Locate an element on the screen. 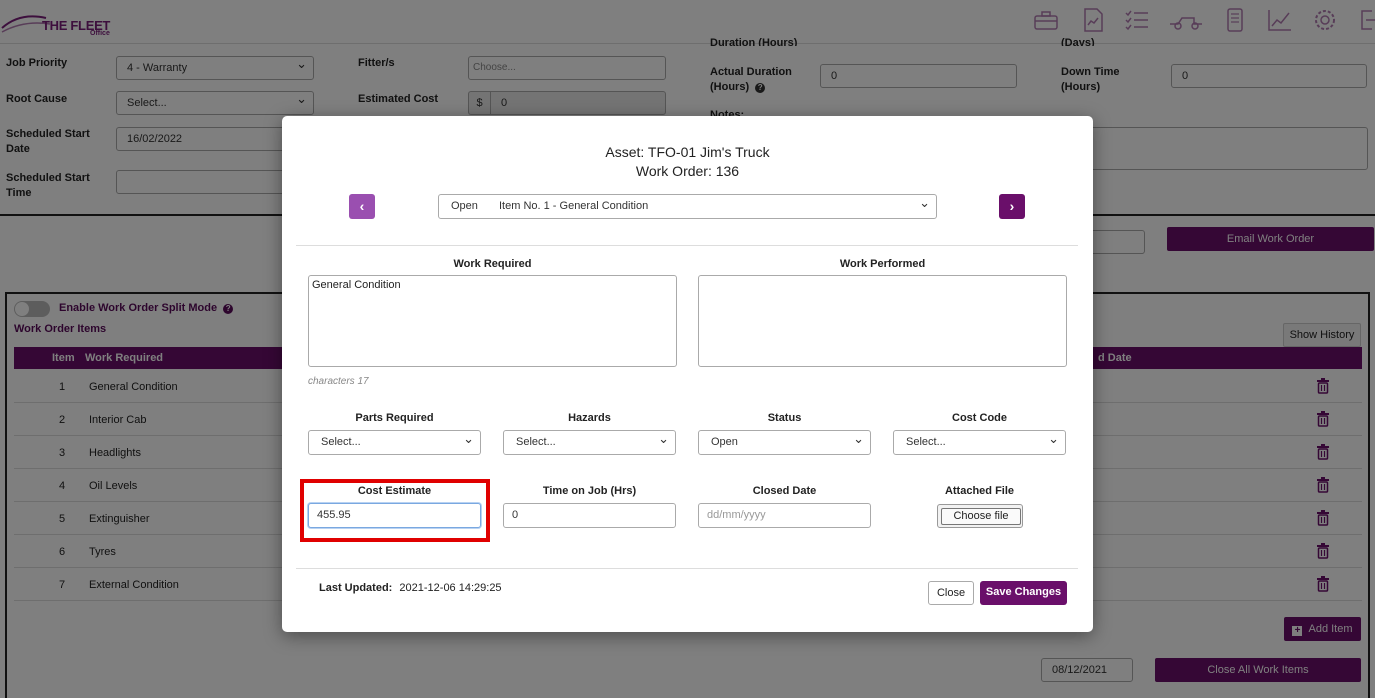 The height and width of the screenshot is (698, 1375). modal-divider-top is located at coordinates (687, 245).